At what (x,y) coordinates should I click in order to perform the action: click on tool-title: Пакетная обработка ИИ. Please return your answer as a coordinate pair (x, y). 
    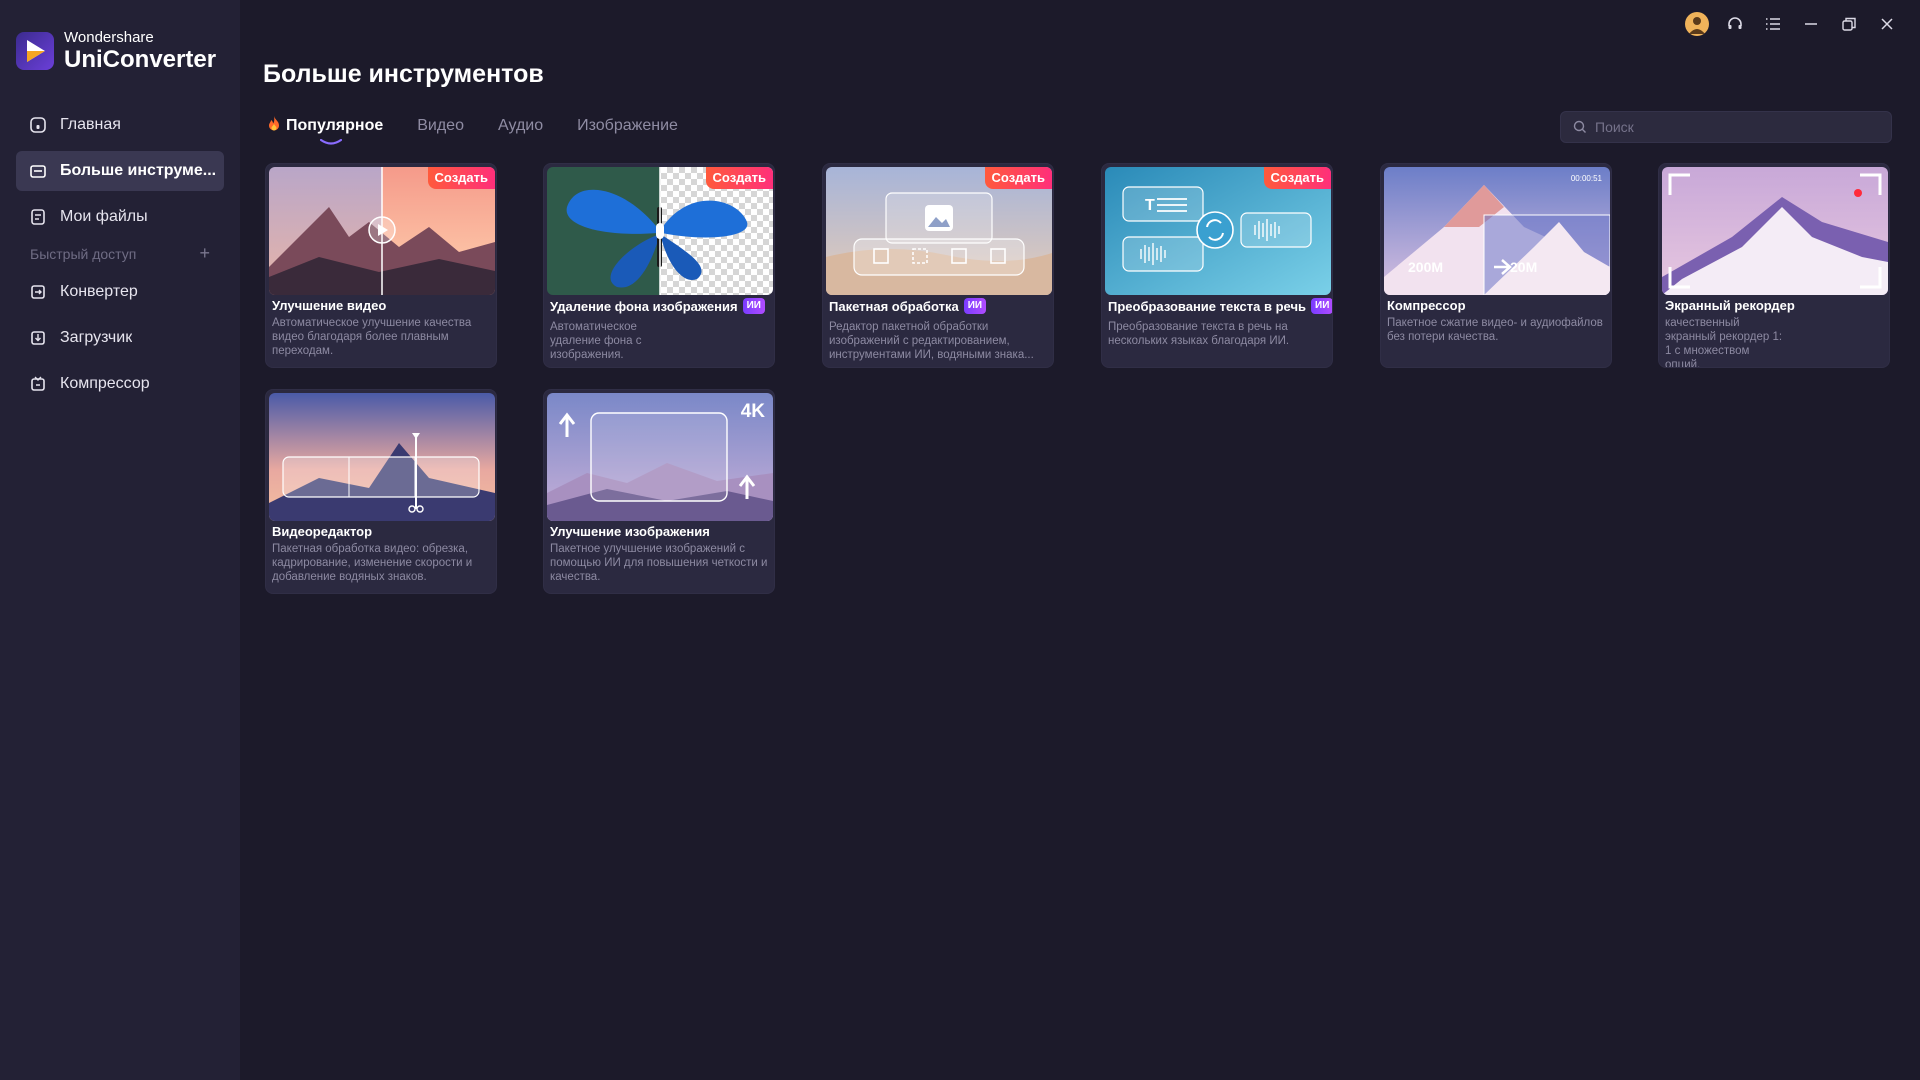
    Looking at the image, I should click on (908, 306).